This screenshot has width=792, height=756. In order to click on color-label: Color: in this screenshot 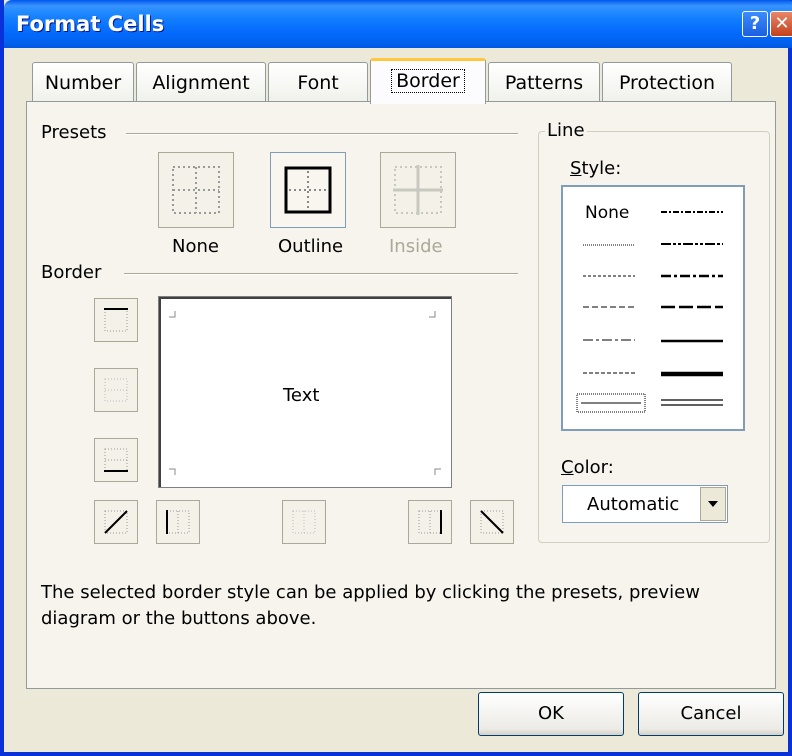, I will do `click(587, 467)`.